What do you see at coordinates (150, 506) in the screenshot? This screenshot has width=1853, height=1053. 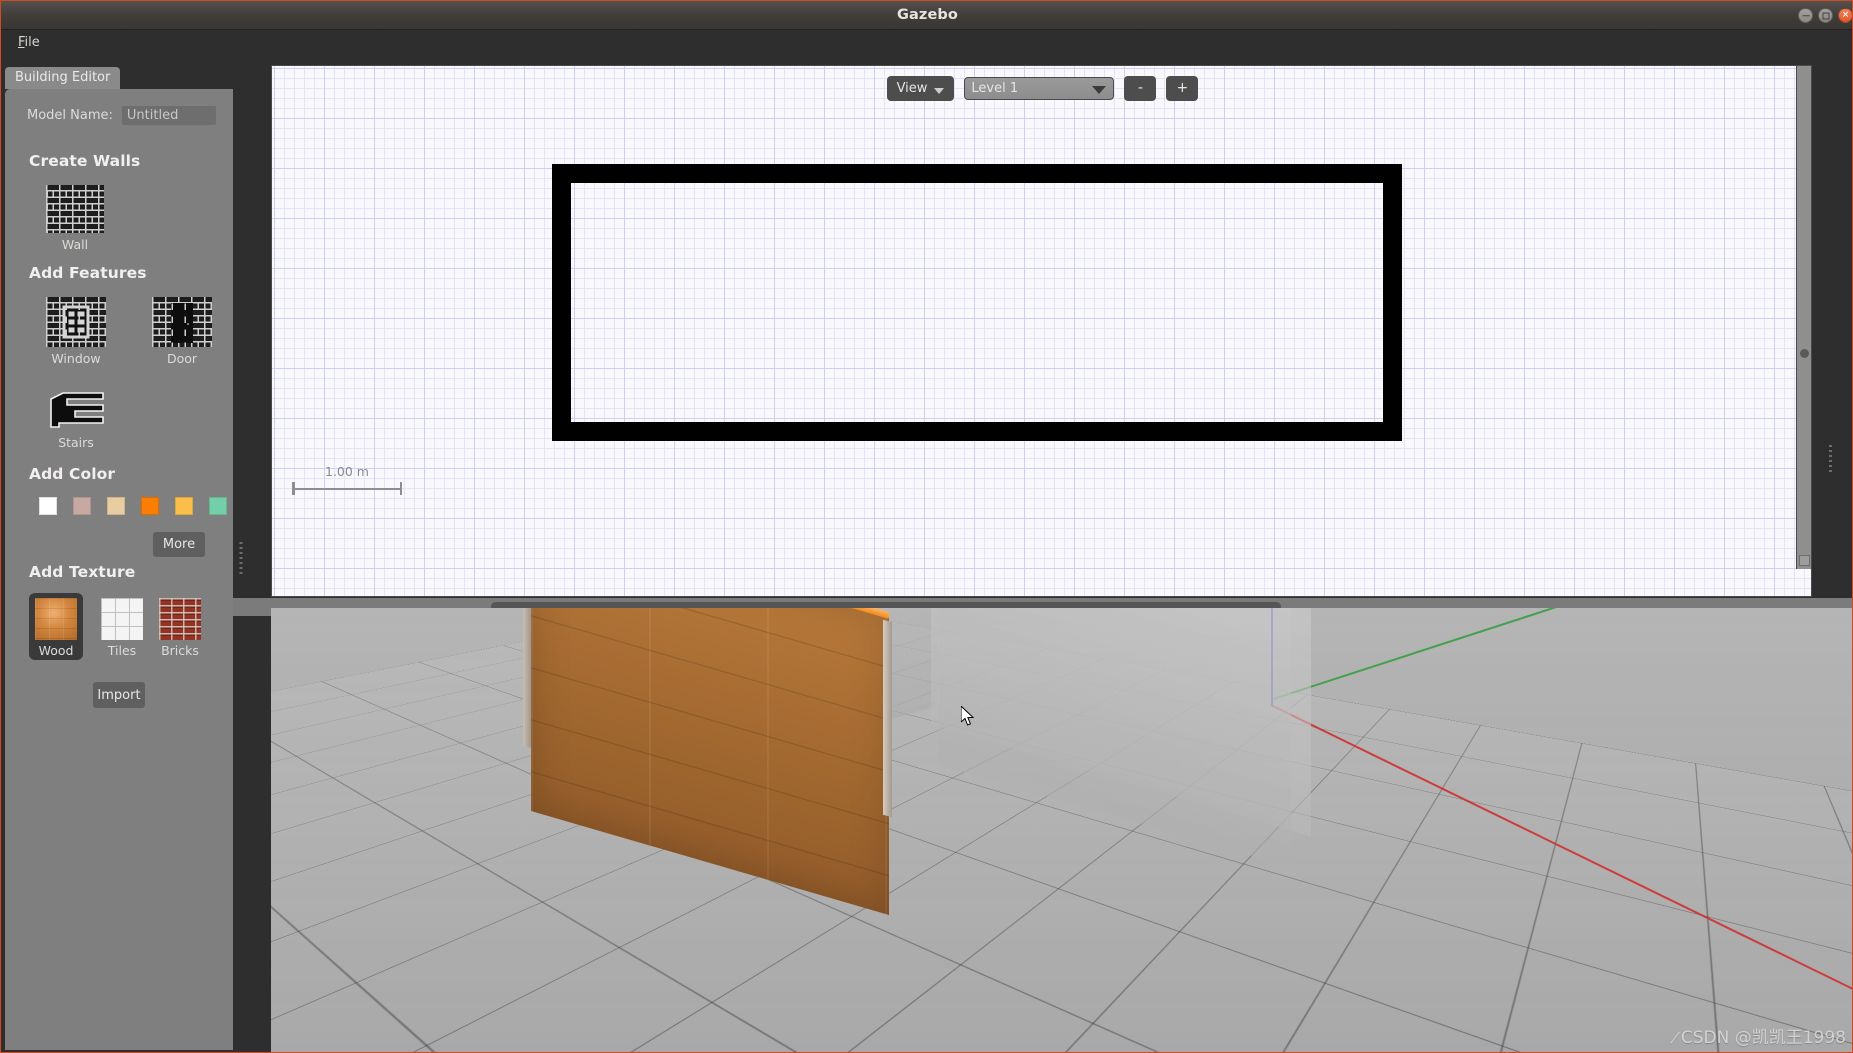 I see `color-swatch-orange` at bounding box center [150, 506].